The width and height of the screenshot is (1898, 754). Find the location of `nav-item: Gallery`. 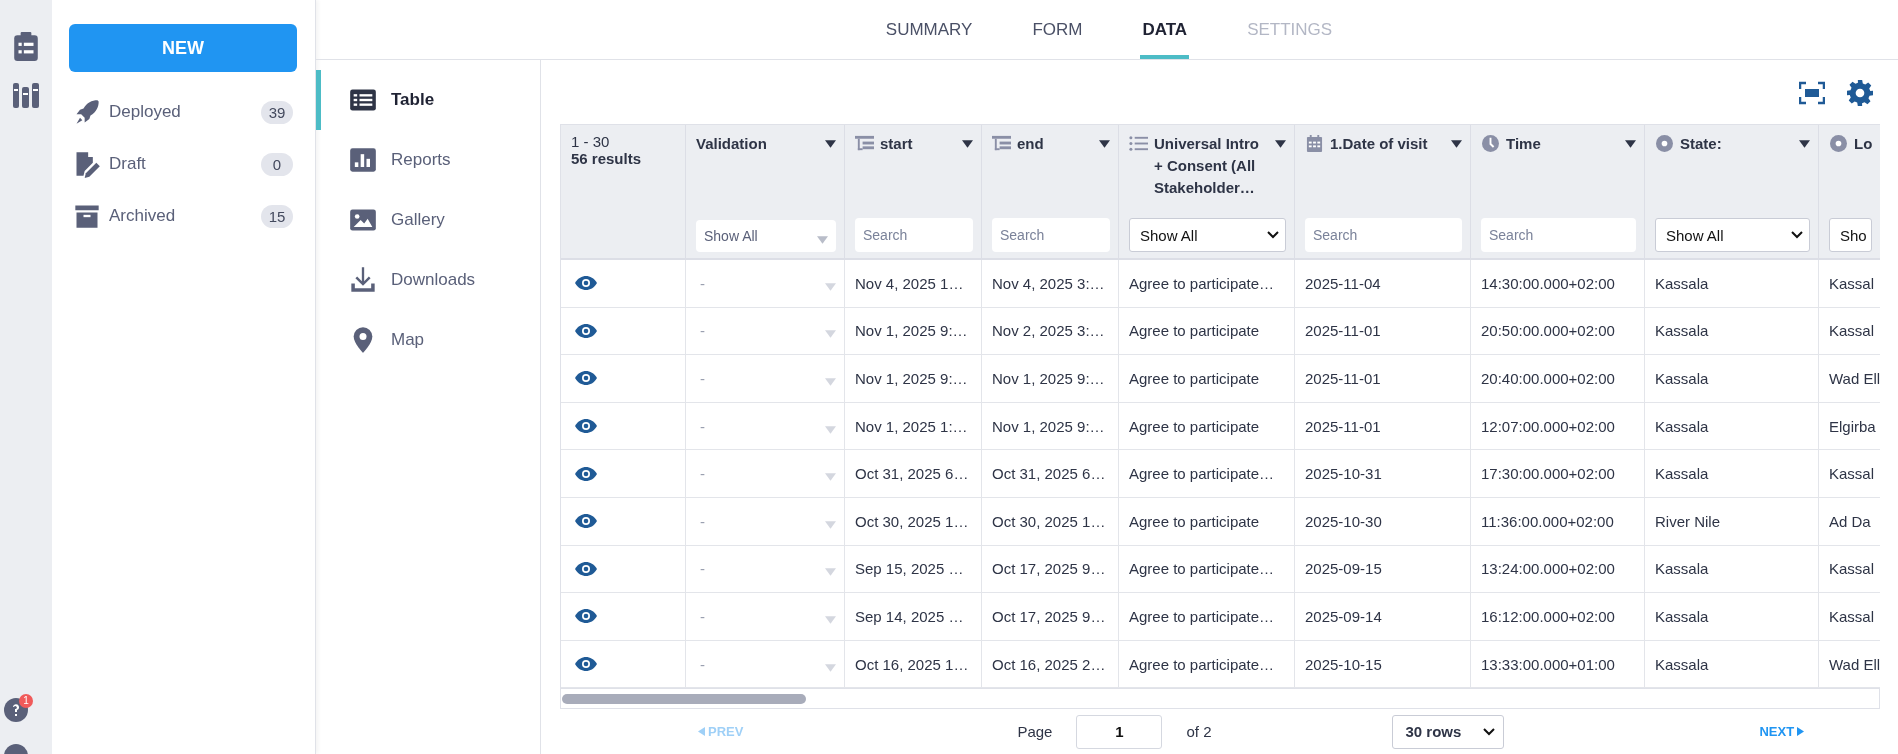

nav-item: Gallery is located at coordinates (428, 220).